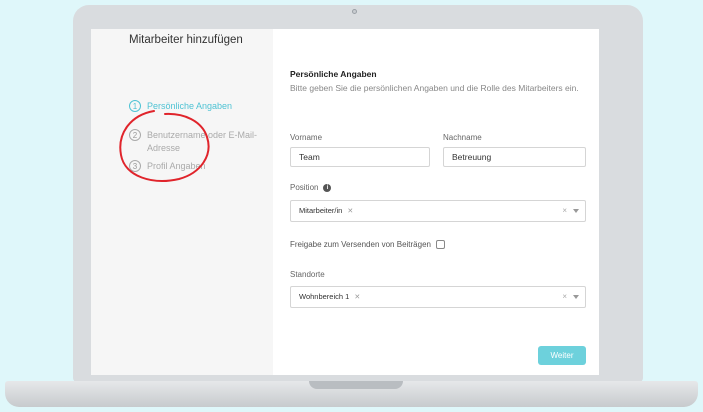 The height and width of the screenshot is (412, 703). I want to click on share-posts-row: Freigabe zum Versenden von Beiträgen, so click(367, 244).